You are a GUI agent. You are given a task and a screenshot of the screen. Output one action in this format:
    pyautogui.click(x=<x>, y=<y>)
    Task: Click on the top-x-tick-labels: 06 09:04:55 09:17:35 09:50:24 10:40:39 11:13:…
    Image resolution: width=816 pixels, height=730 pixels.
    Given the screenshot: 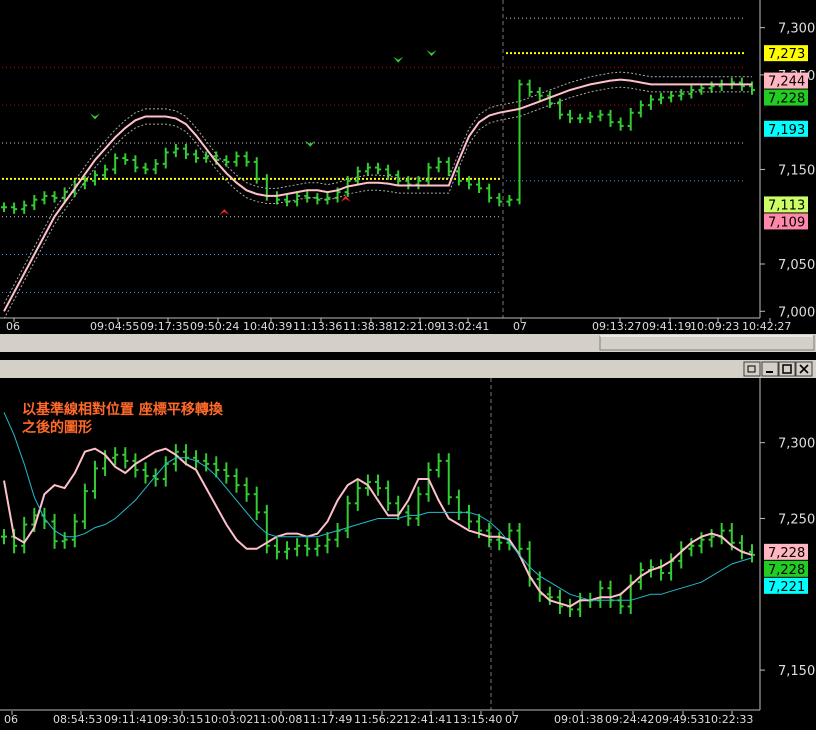 What is the action you would take?
    pyautogui.click(x=398, y=325)
    